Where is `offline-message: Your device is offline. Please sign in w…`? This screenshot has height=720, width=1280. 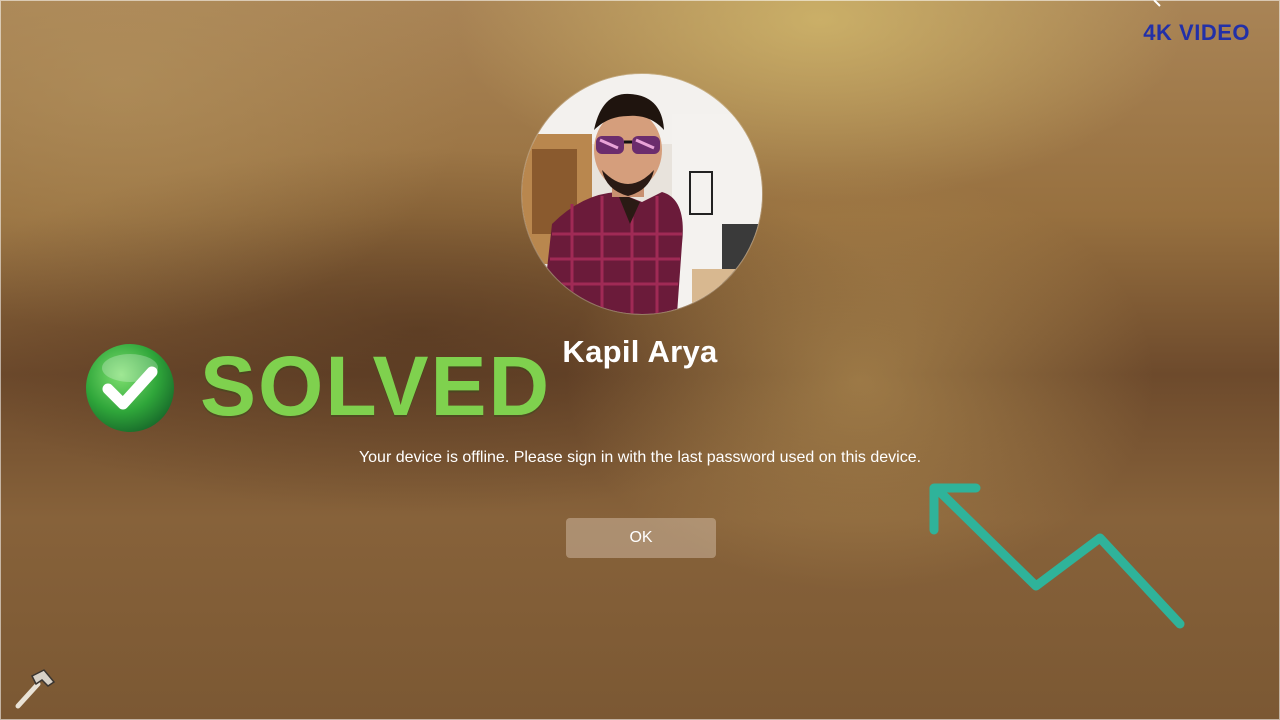 offline-message: Your device is offline. Please sign in w… is located at coordinates (640, 457).